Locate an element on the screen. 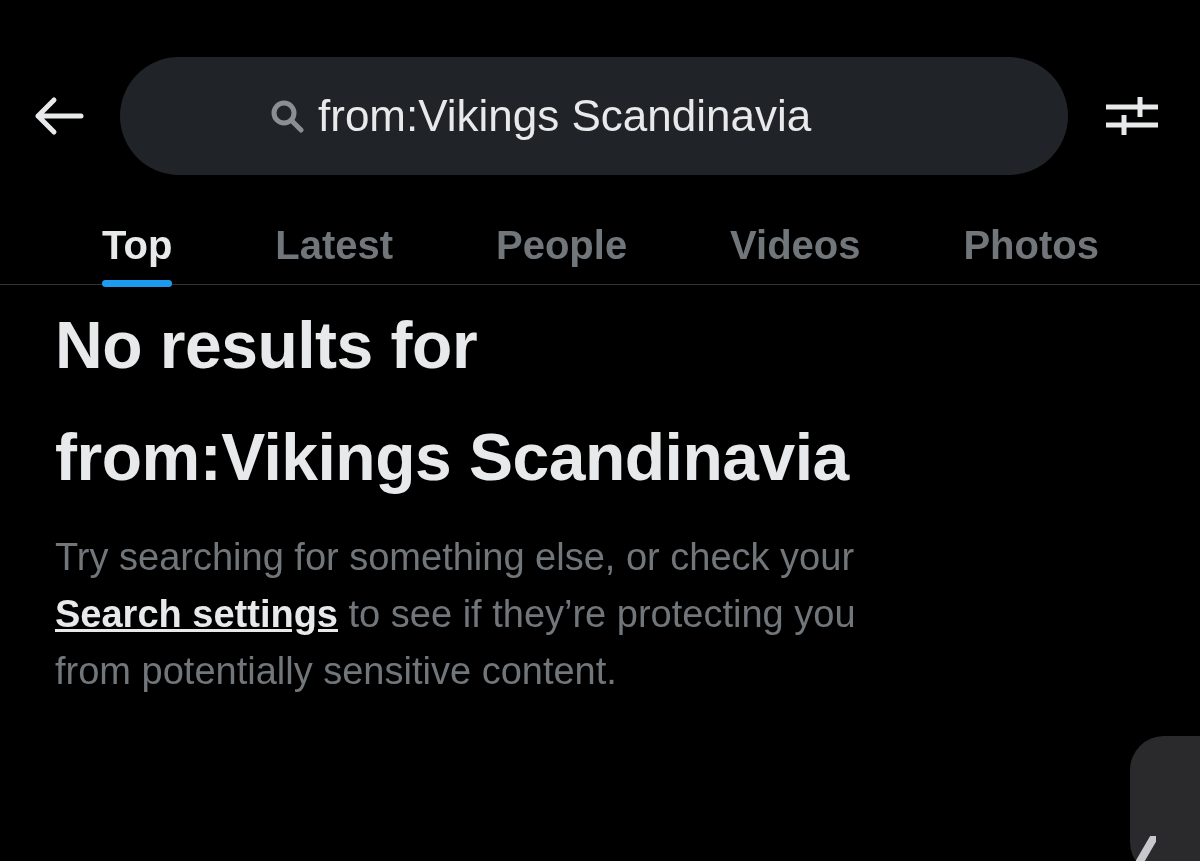 Image resolution: width=1200 pixels, height=861 pixels. tab: Top is located at coordinates (137, 255).